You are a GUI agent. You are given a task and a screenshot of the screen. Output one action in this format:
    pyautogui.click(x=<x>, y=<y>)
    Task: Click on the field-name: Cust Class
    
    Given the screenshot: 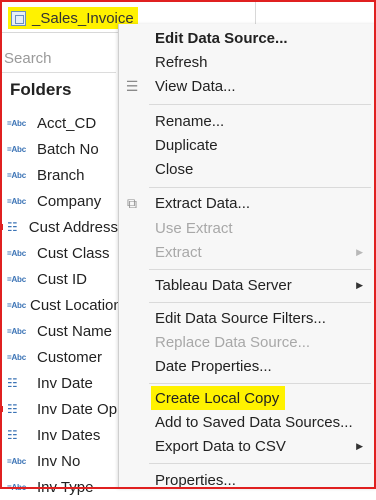 What is the action you would take?
    pyautogui.click(x=73, y=253)
    